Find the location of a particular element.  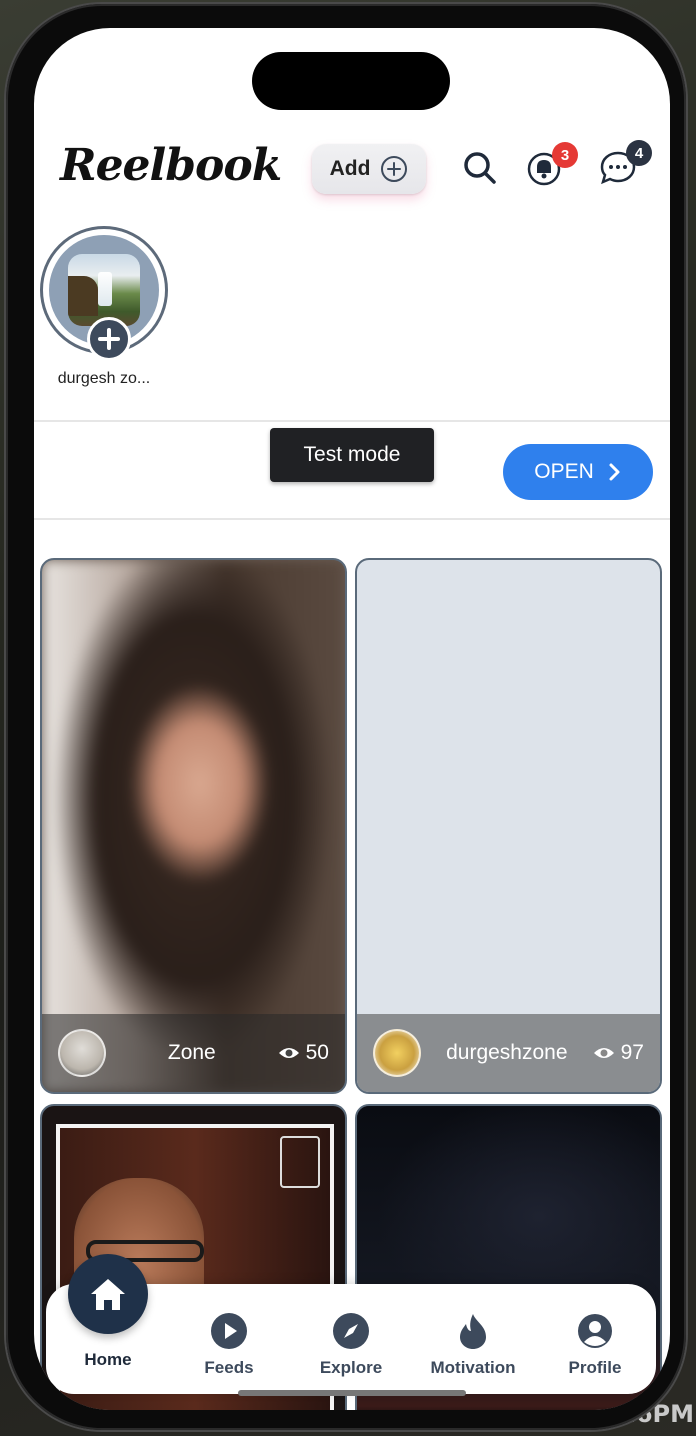

messages-button: 4 is located at coordinates (625, 164).